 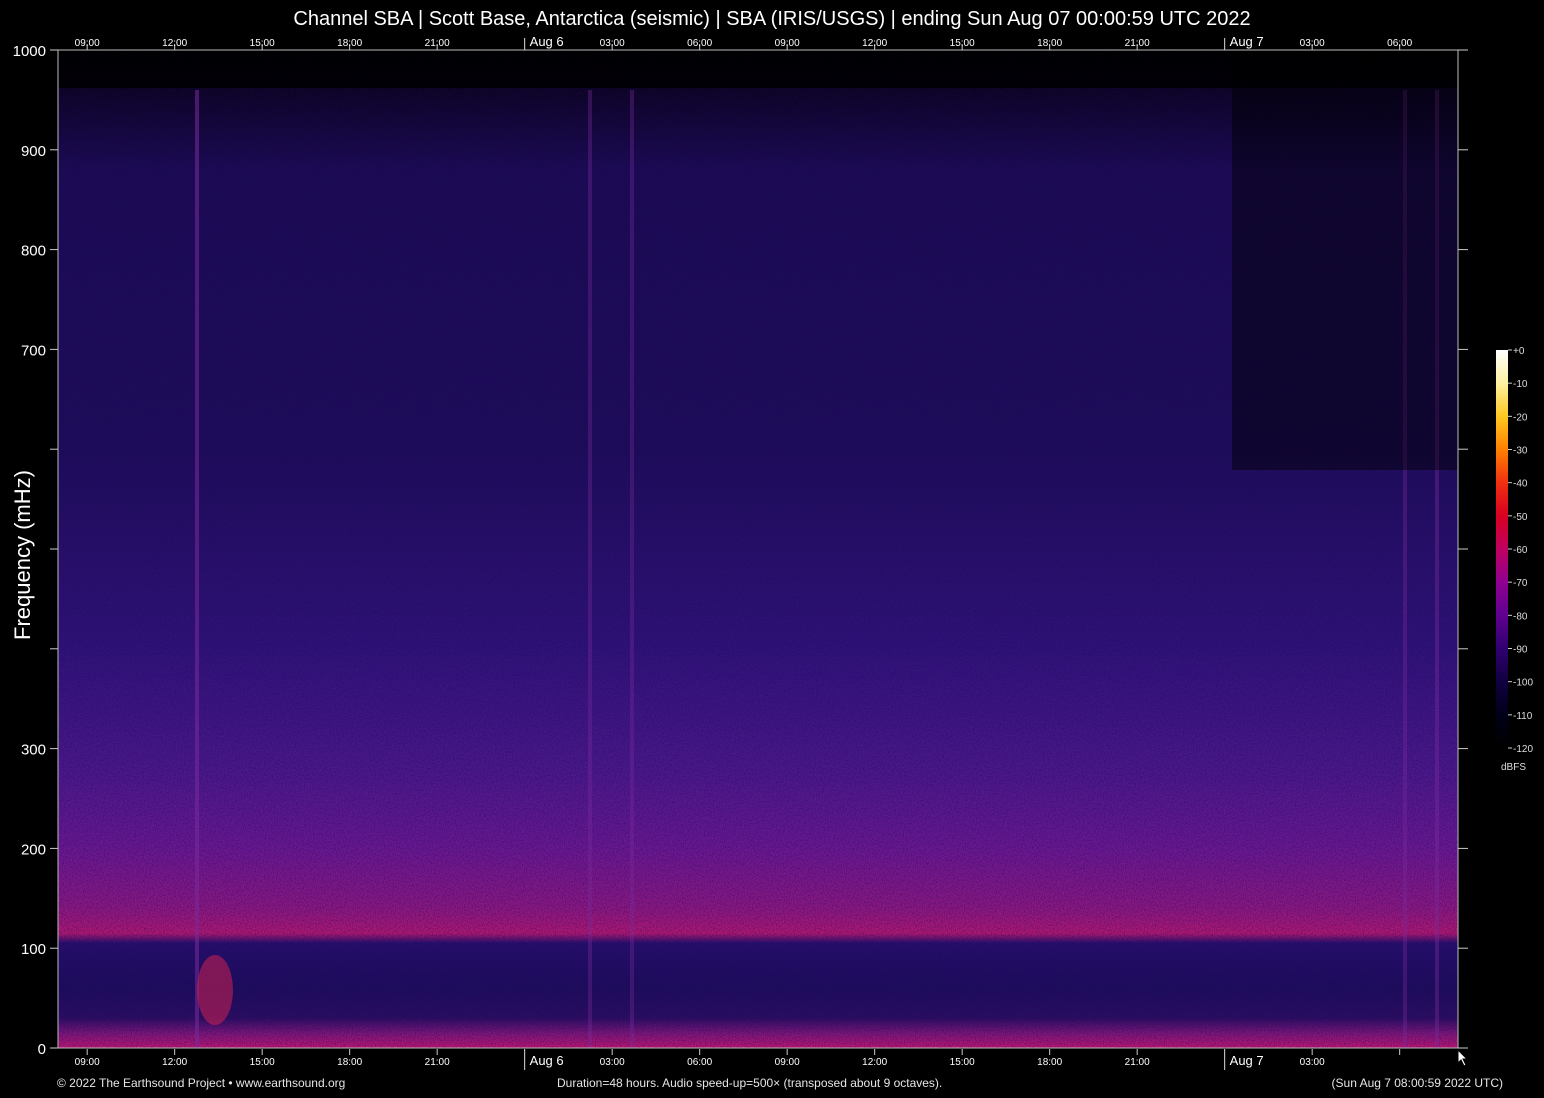 What do you see at coordinates (1417, 1083) in the screenshot?
I see `footer-timestamp: (Sun Aug 7 08:00:59 2022 UTC)` at bounding box center [1417, 1083].